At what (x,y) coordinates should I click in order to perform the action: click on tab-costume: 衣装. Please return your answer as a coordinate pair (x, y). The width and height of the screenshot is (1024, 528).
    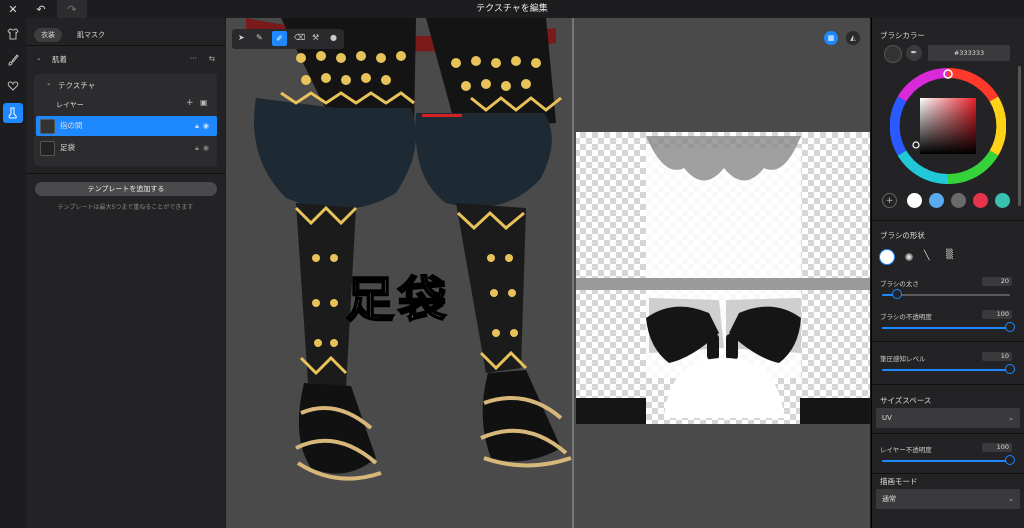
    Looking at the image, I should click on (48, 35).